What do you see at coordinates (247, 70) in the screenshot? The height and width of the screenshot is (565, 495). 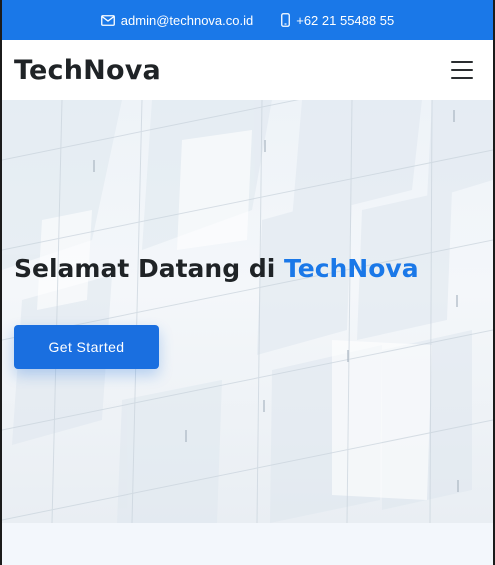 I see `site-header: TechNova` at bounding box center [247, 70].